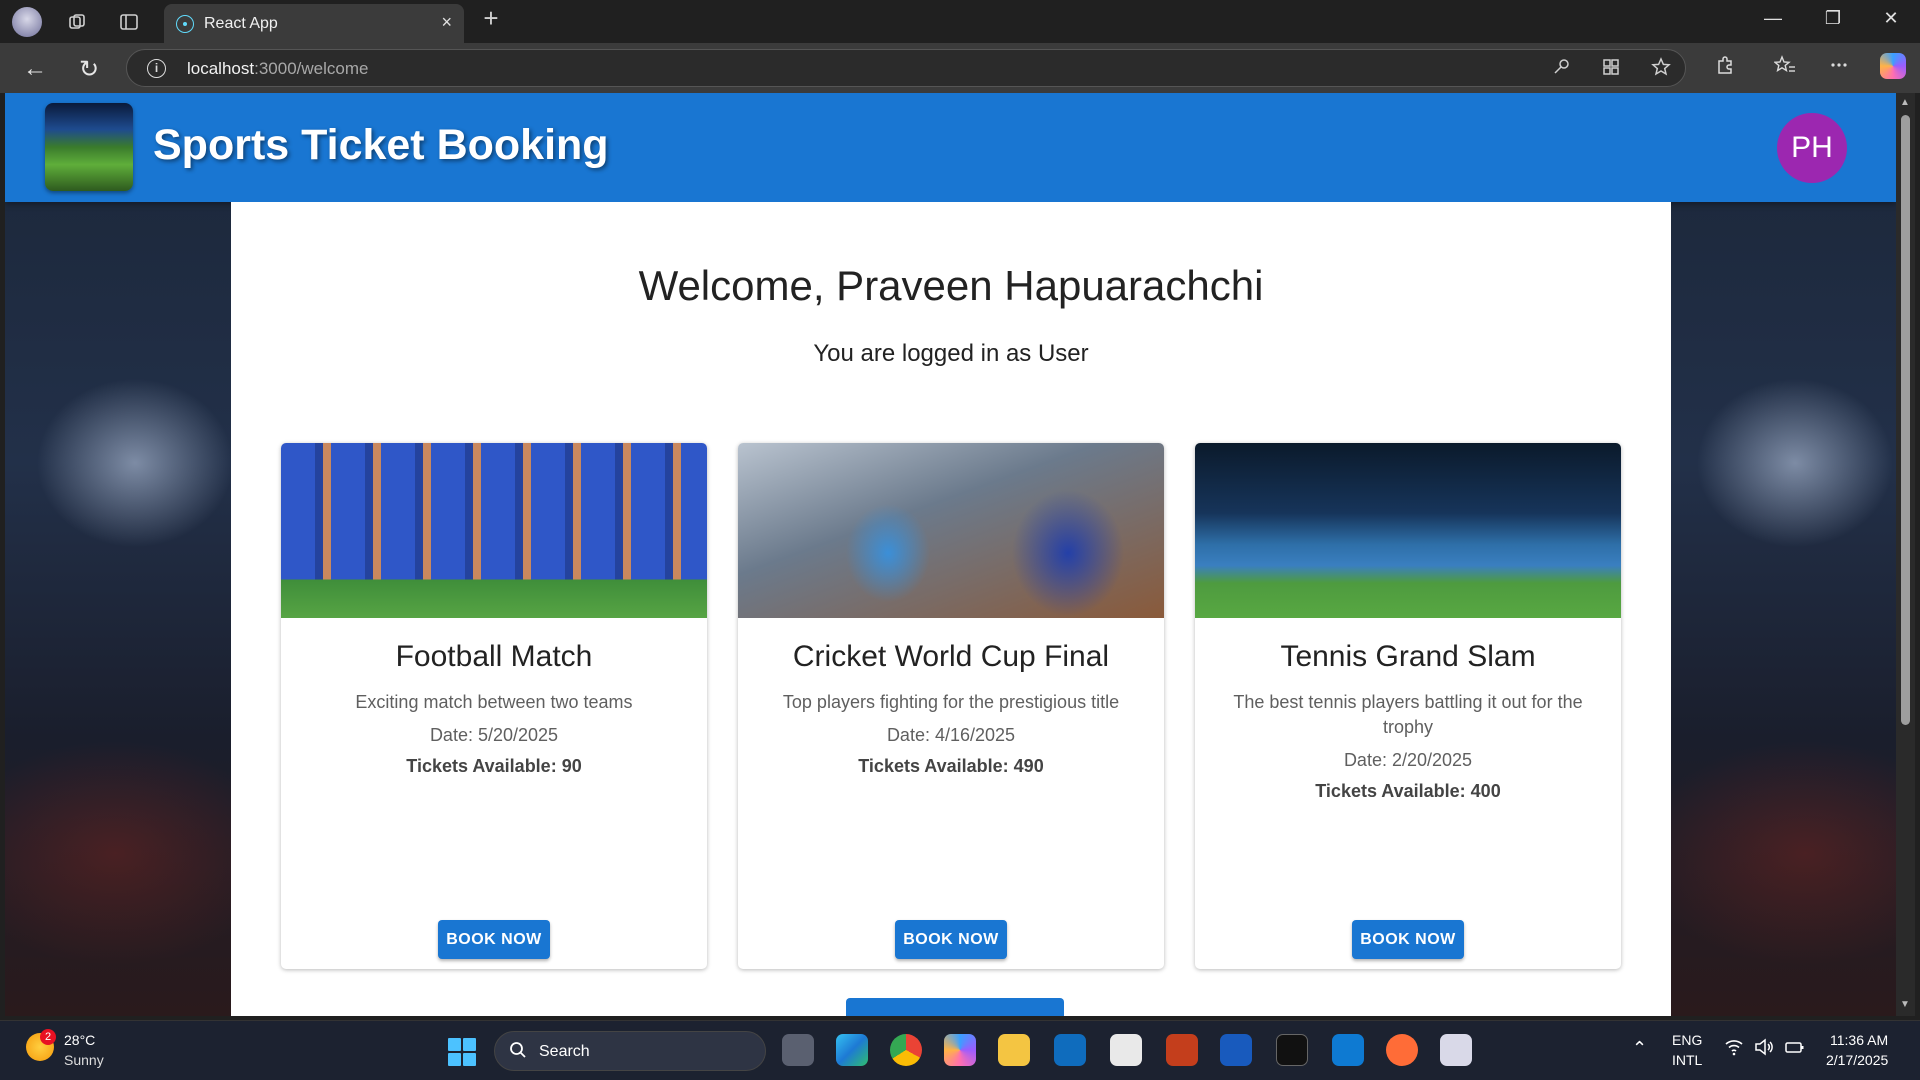 Image resolution: width=1920 pixels, height=1080 pixels. Describe the element at coordinates (446, 22) in the screenshot. I see `close-tab-icon: ×` at that location.